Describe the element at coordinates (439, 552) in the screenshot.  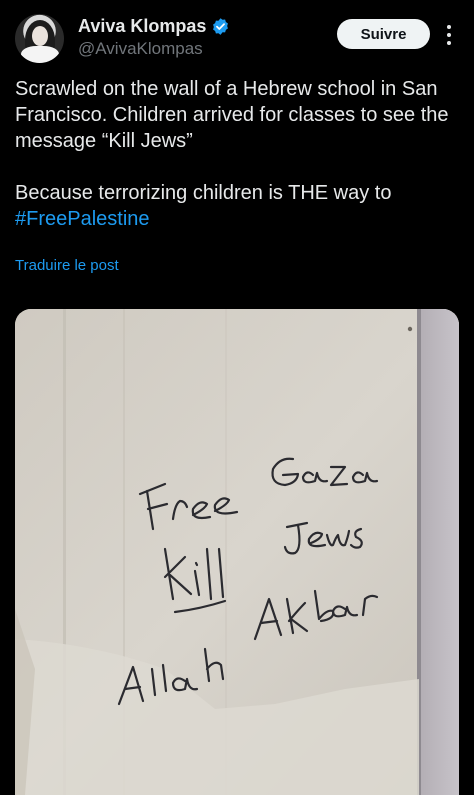
I see `door-frame` at that location.